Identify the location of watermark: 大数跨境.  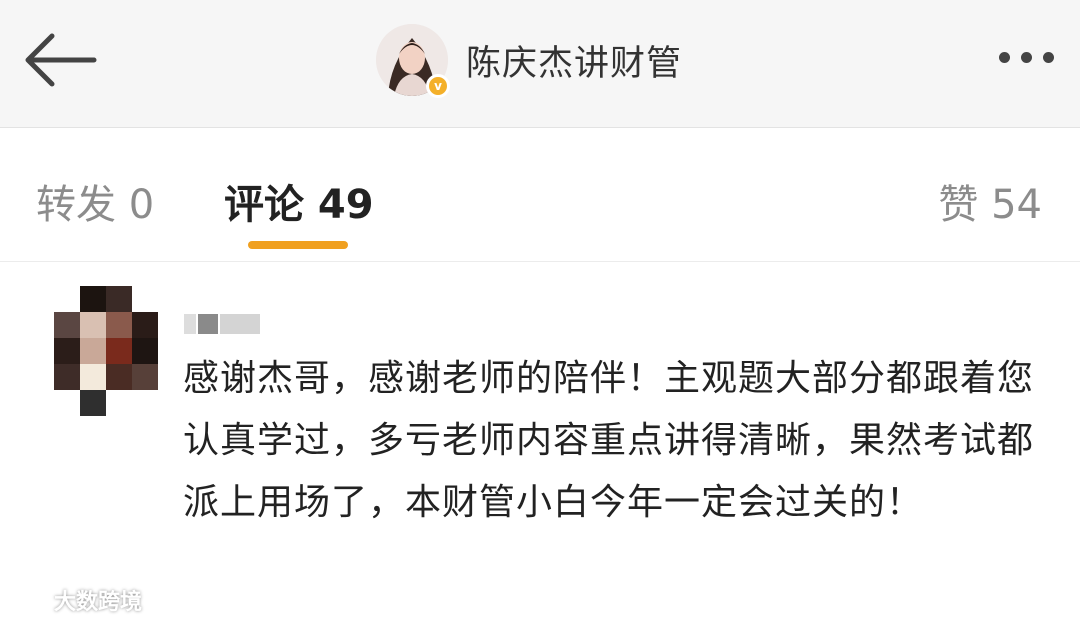
(75, 600).